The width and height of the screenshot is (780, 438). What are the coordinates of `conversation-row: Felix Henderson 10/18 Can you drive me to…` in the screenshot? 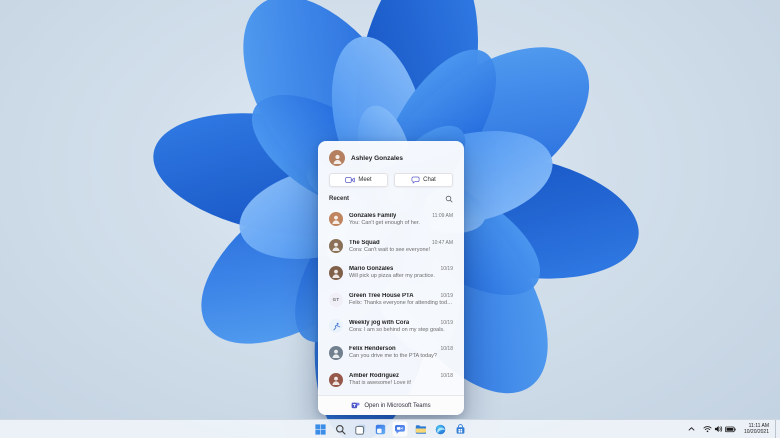 It's located at (391, 353).